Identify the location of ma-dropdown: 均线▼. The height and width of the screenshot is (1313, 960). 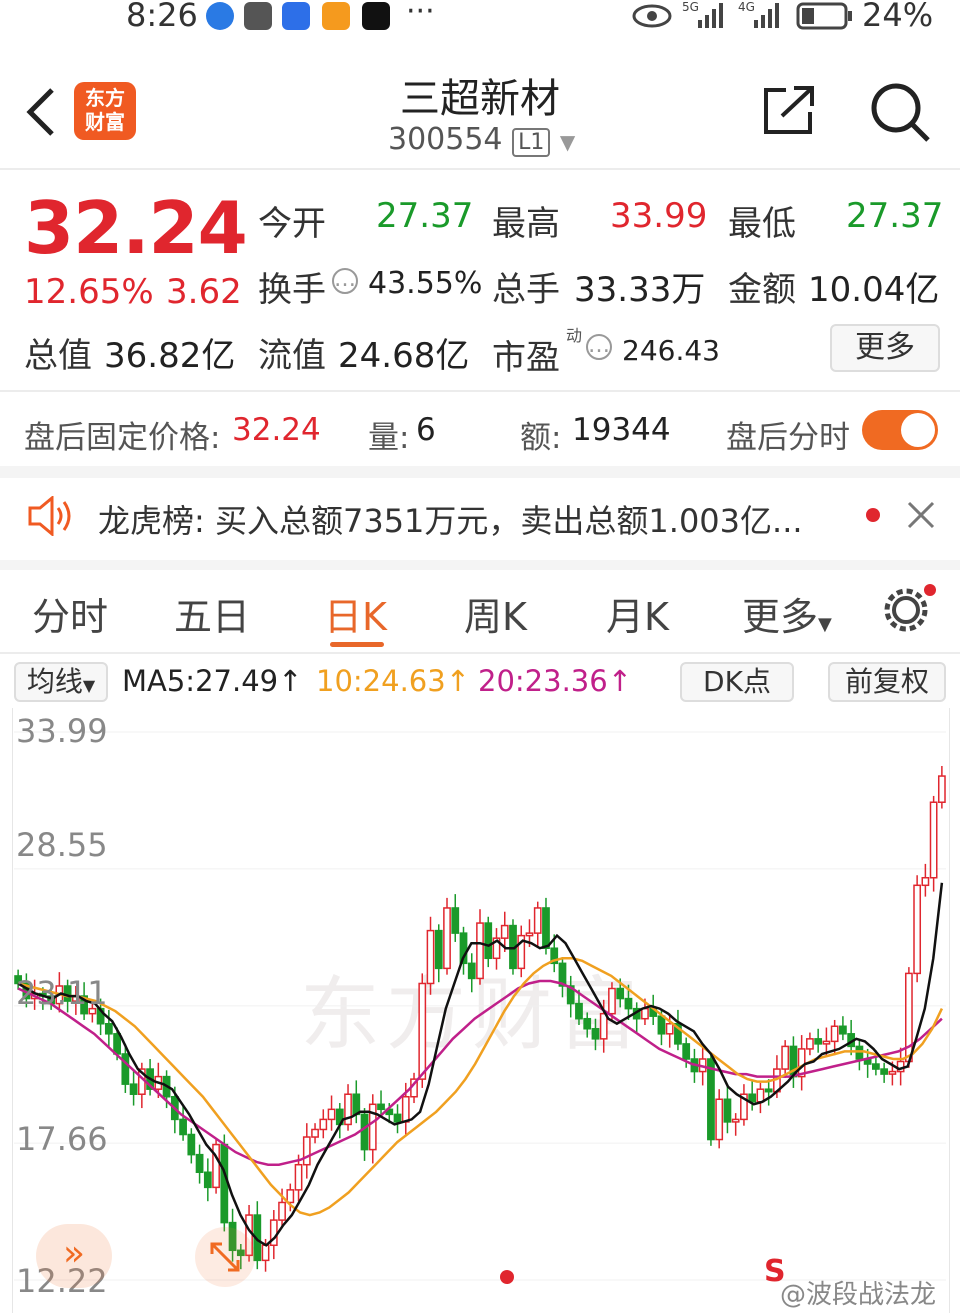
(61, 682).